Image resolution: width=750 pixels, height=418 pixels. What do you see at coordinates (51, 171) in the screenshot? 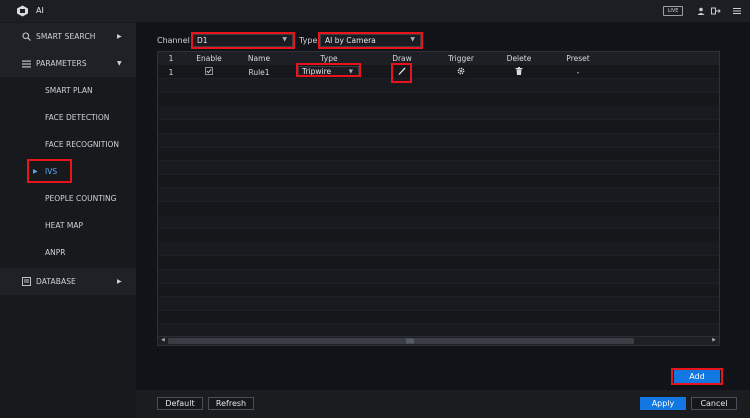
I see `sidebar-subitem-label: IVS` at bounding box center [51, 171].